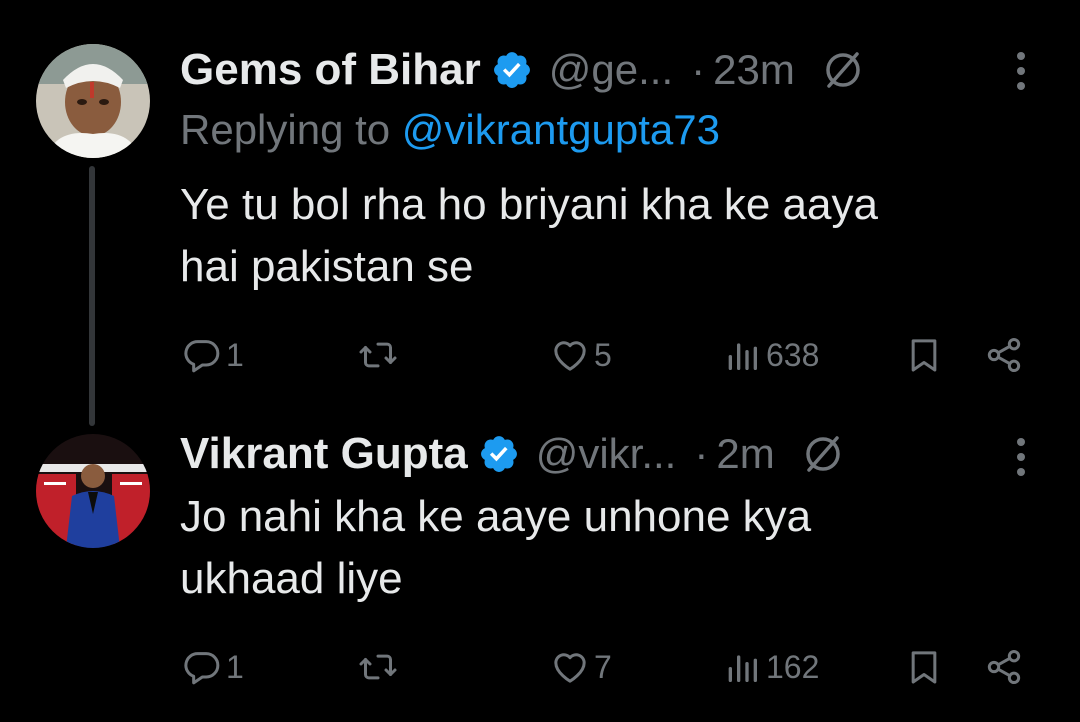 The height and width of the screenshot is (722, 1080). I want to click on replying-to-label: Replying to, so click(291, 129).